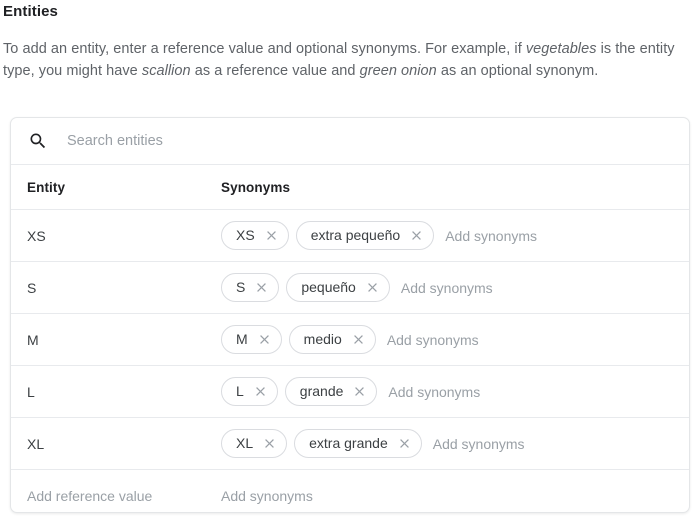 The height and width of the screenshot is (521, 696). I want to click on add-synonyms-cell-new: Add synonyms, so click(455, 496).